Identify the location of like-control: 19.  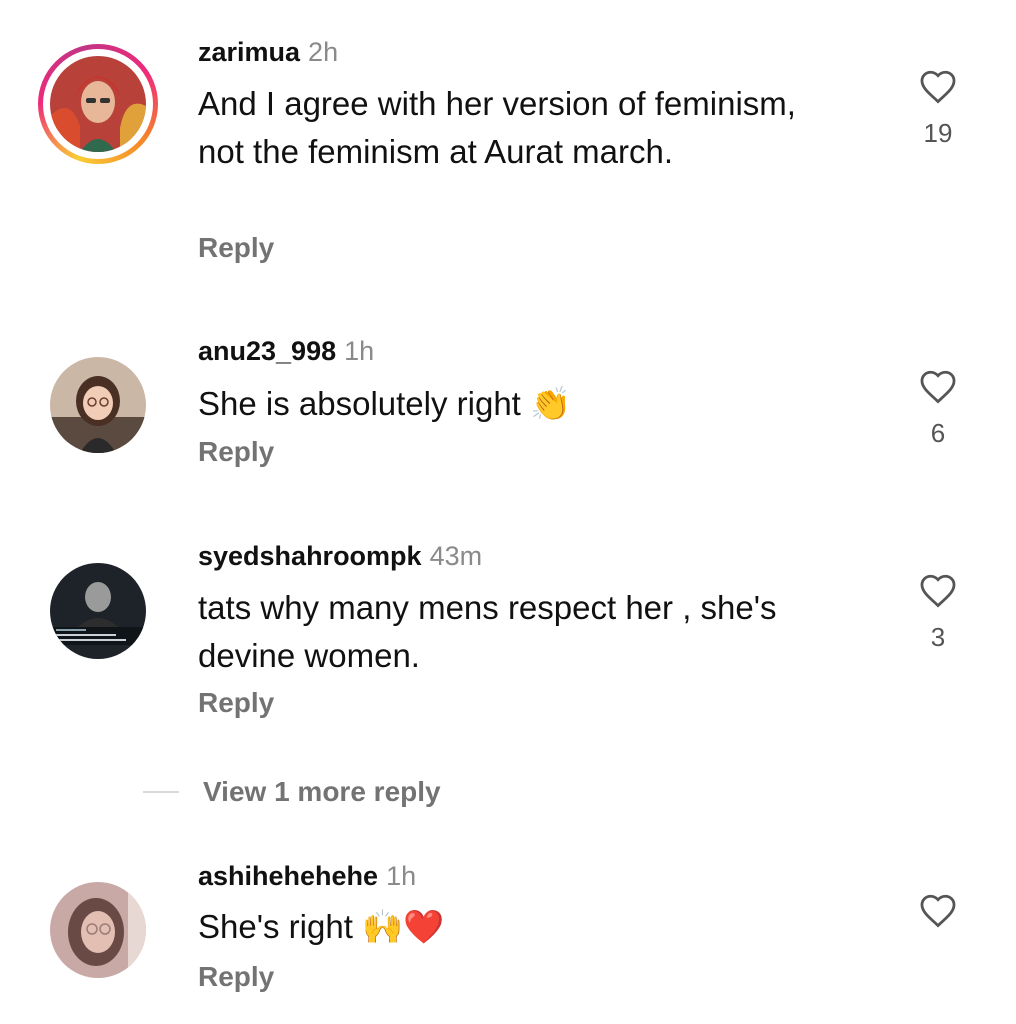
(938, 108).